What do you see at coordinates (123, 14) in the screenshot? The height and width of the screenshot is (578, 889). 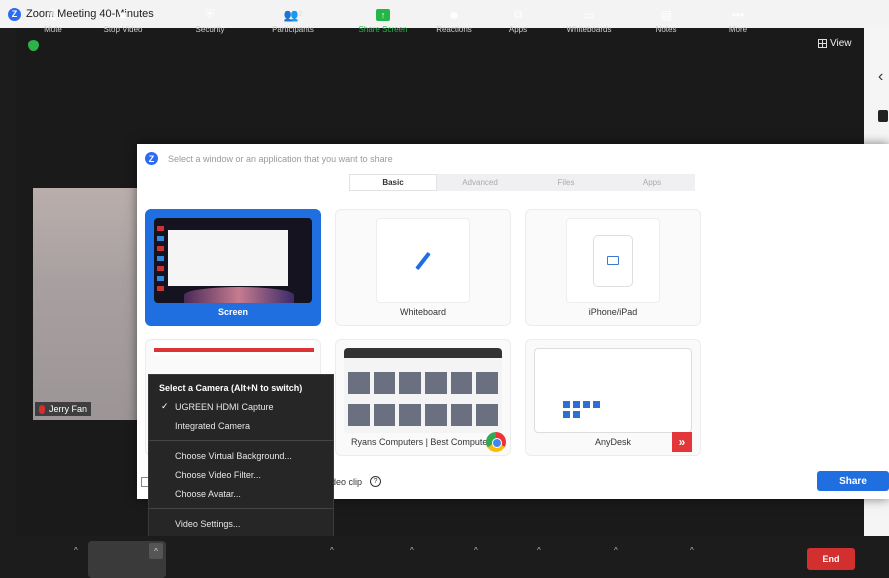 I see `video-camera-icon: ■` at bounding box center [123, 14].